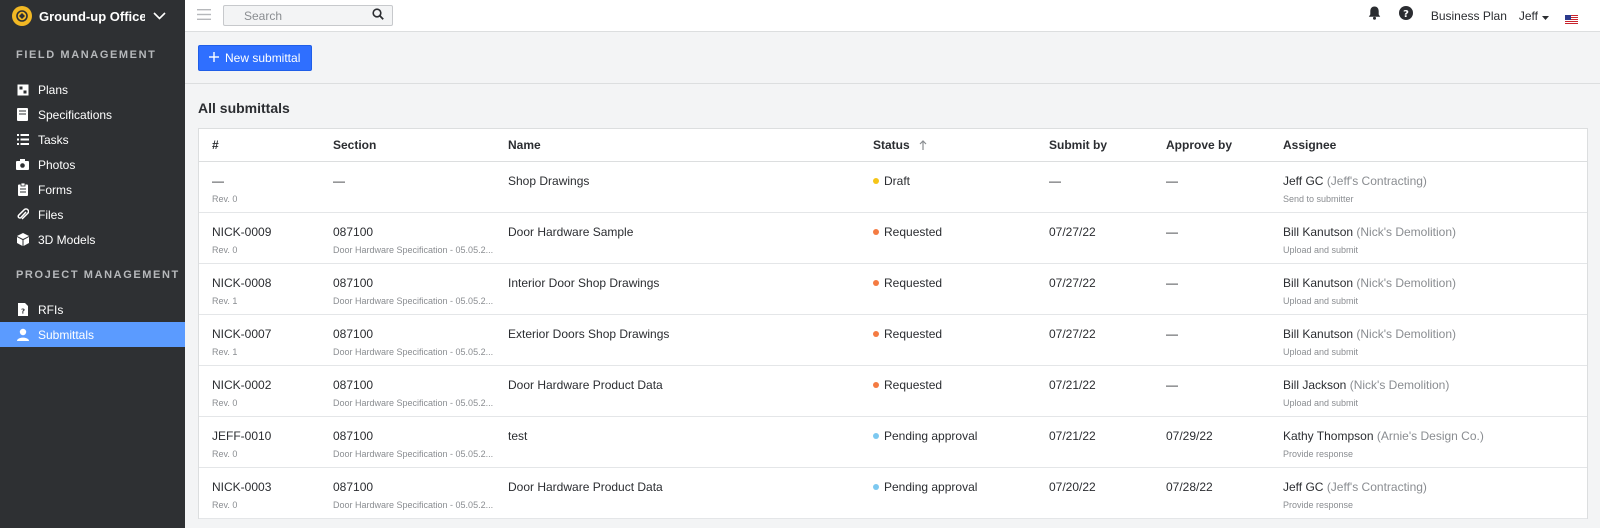 The height and width of the screenshot is (528, 1600). Describe the element at coordinates (1107, 145) in the screenshot. I see `column-header-submit-by: Submit by` at that location.